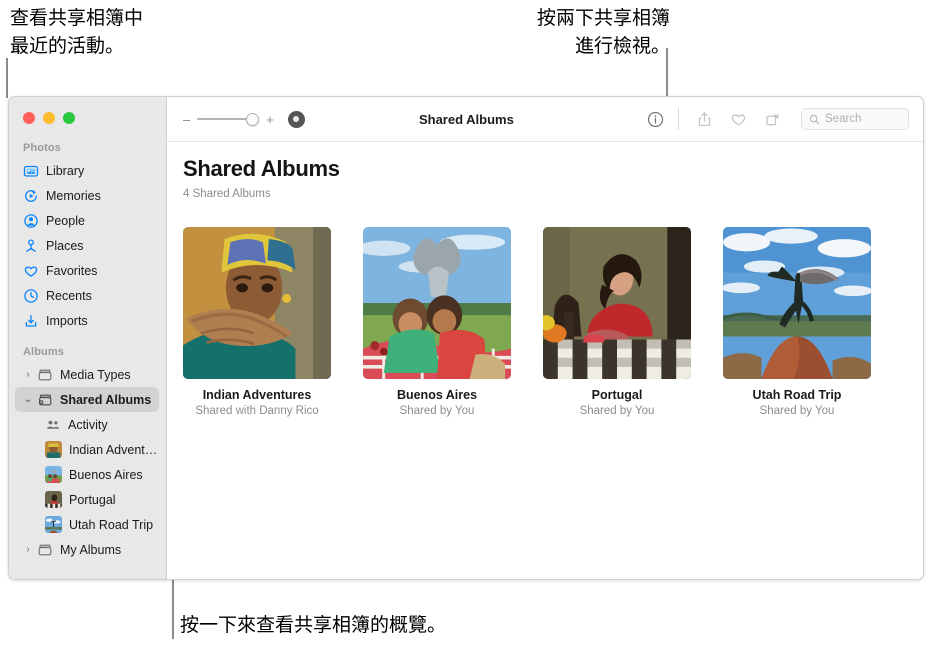  I want to click on sidebar-section-photos-header: Photos, so click(42, 148).